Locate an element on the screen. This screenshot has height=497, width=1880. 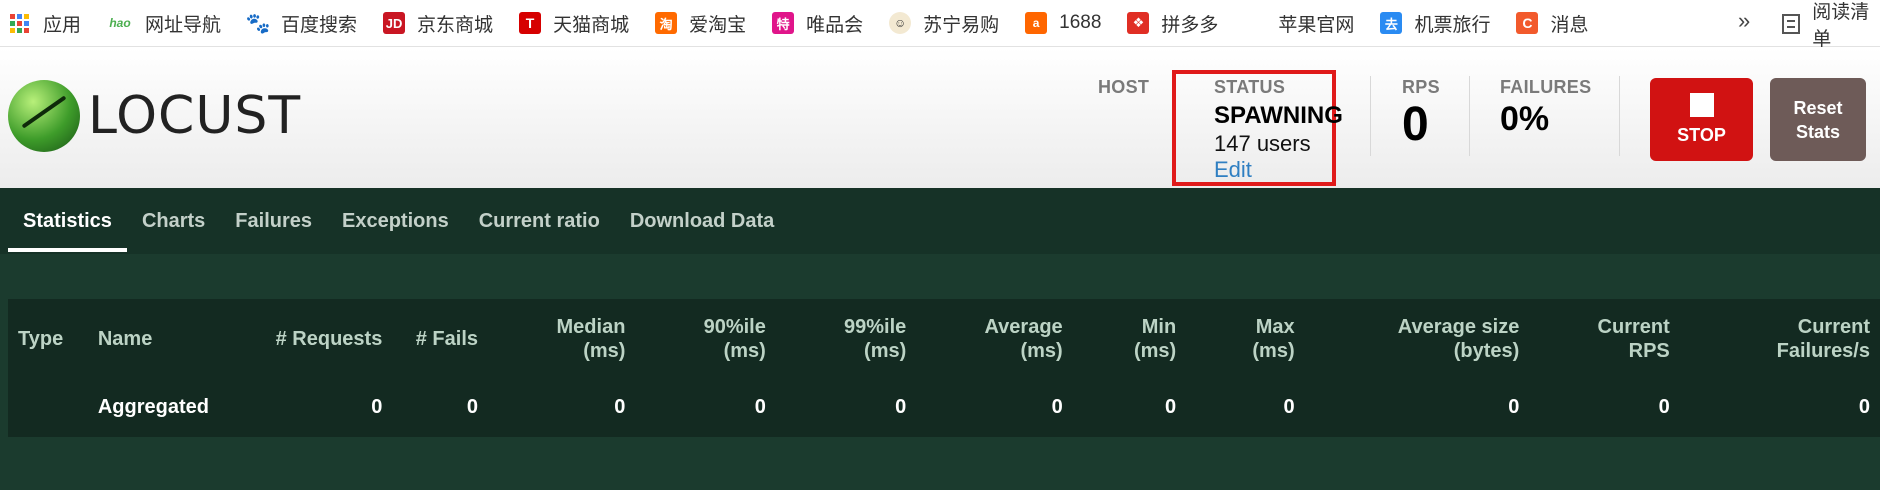
header-text: Average is located at coordinates (1023, 327).